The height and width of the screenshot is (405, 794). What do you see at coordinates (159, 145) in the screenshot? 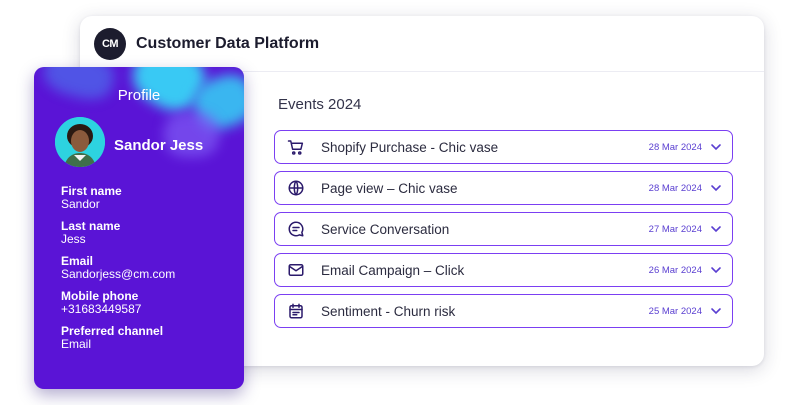
I see `profile-name: Sandor Jess` at bounding box center [159, 145].